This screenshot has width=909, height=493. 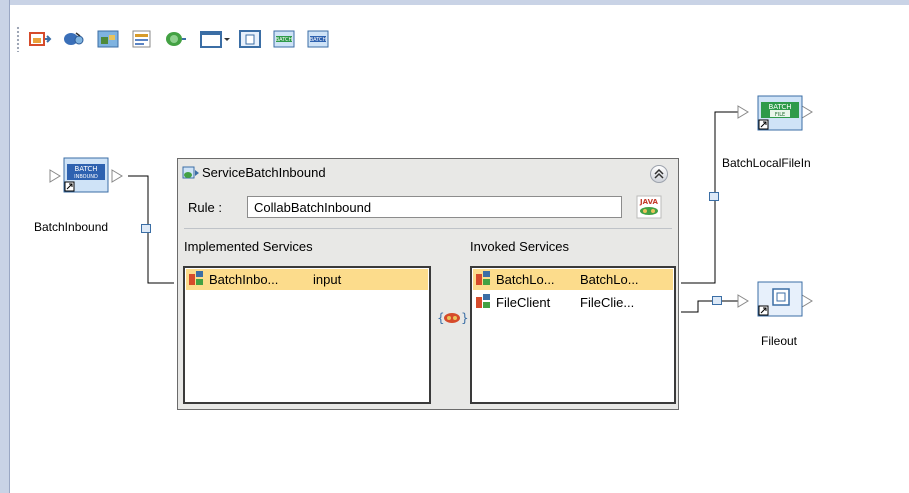 I want to click on batch-local-file-in-node-icon: BATCH FILE, so click(x=780, y=115).